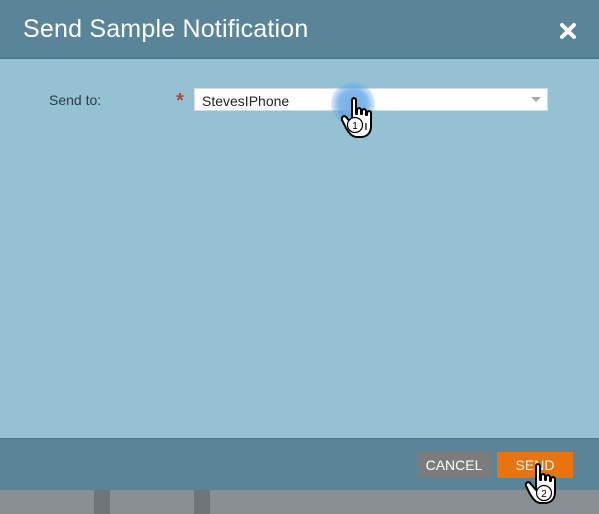  I want to click on close-icon, so click(568, 31).